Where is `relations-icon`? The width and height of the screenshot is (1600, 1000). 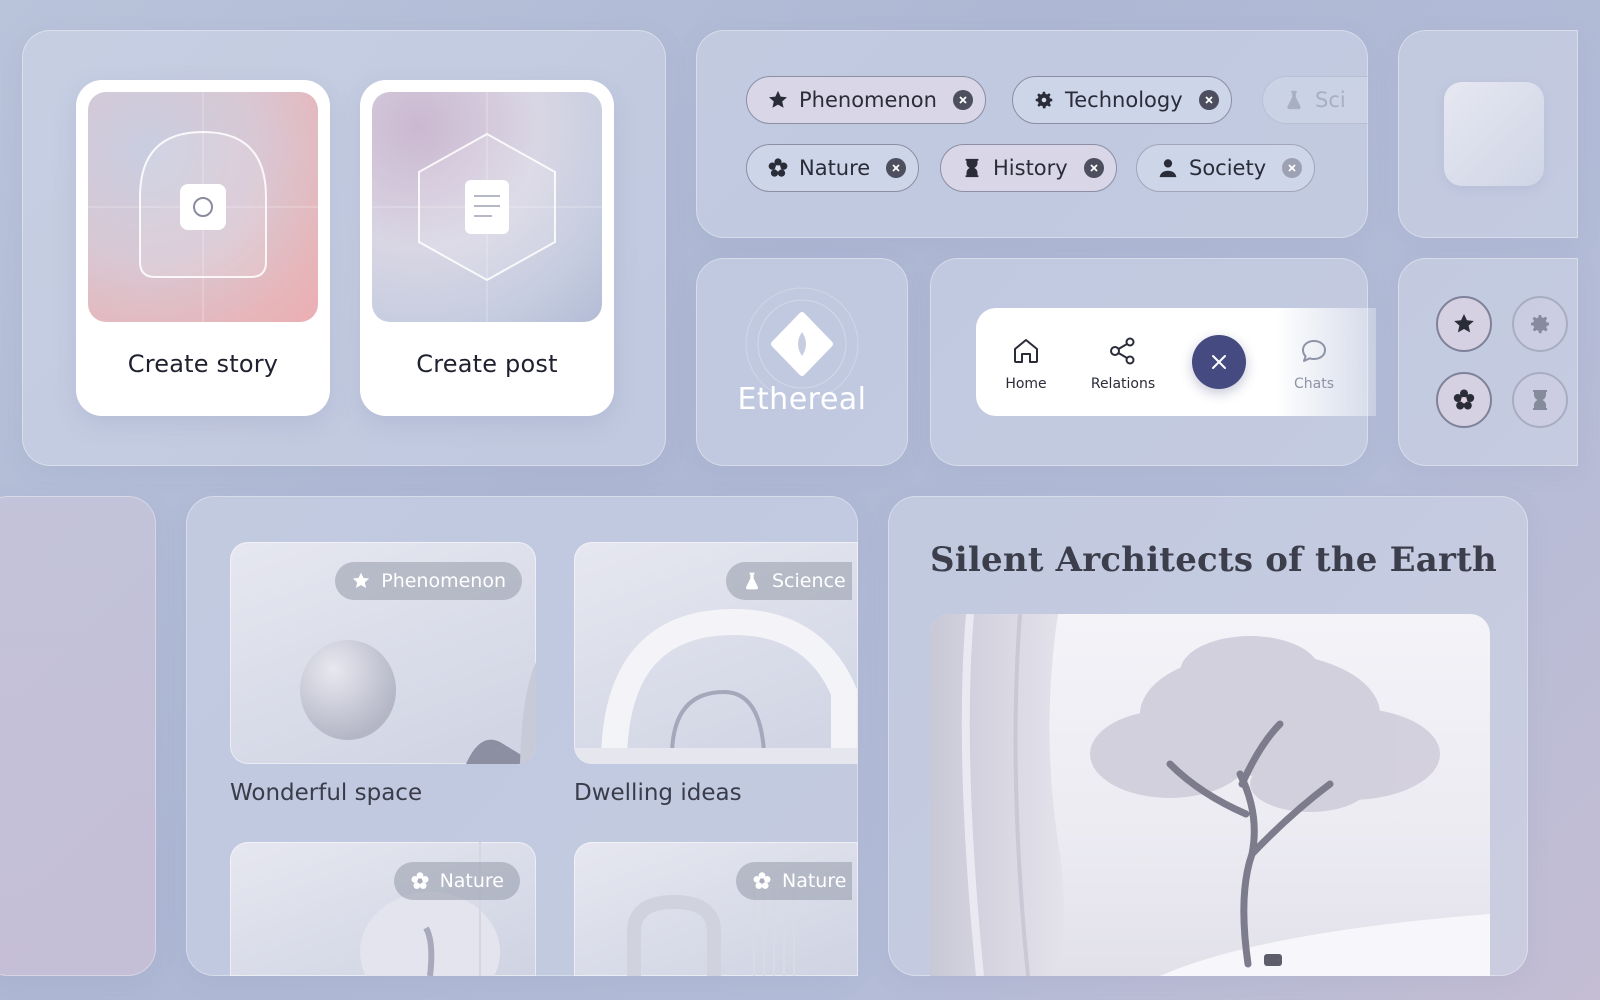
relations-icon is located at coordinates (1123, 351).